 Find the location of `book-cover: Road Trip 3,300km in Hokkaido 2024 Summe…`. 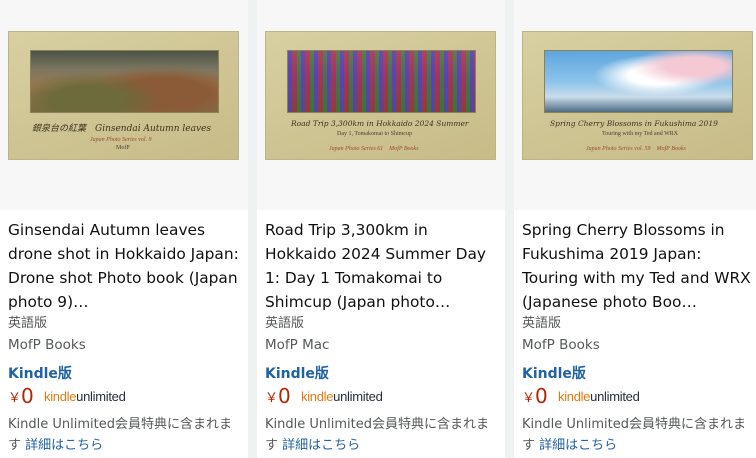

book-cover: Road Trip 3,300km in Hokkaido 2024 Summe… is located at coordinates (380, 95).